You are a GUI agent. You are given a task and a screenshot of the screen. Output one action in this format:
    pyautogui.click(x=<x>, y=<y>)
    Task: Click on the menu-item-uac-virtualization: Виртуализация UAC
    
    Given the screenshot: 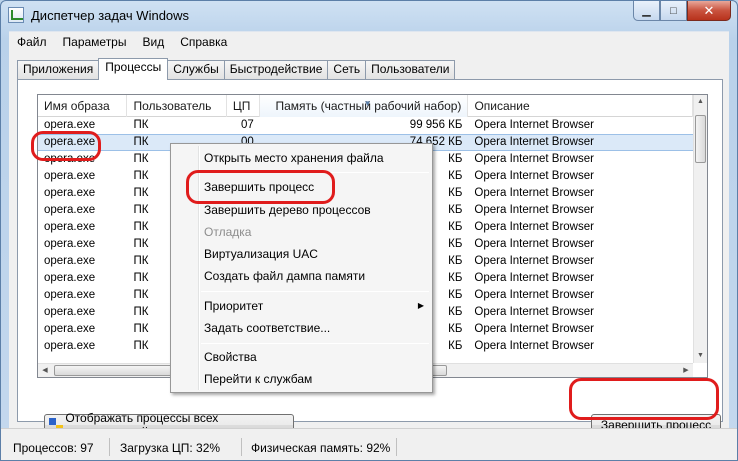 What is the action you would take?
    pyautogui.click(x=261, y=254)
    